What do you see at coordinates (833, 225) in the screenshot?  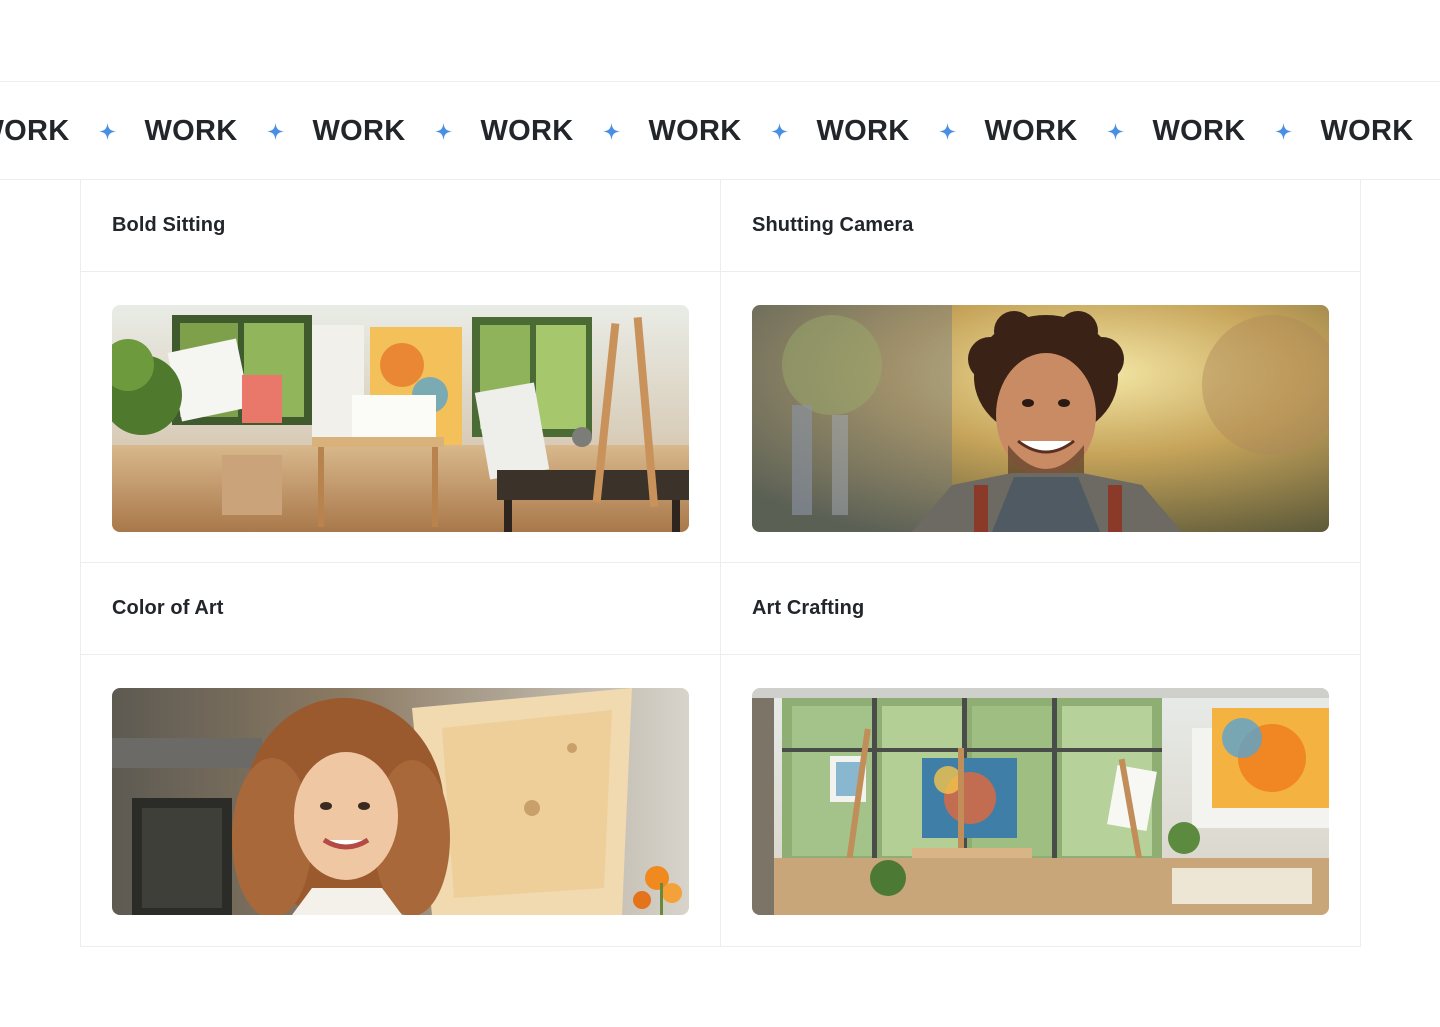 I see `card-title: Shutting Camera` at bounding box center [833, 225].